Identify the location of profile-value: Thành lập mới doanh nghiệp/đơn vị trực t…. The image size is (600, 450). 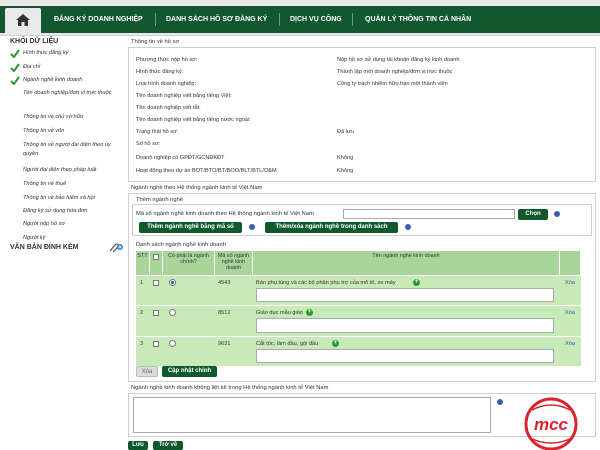
(395, 72).